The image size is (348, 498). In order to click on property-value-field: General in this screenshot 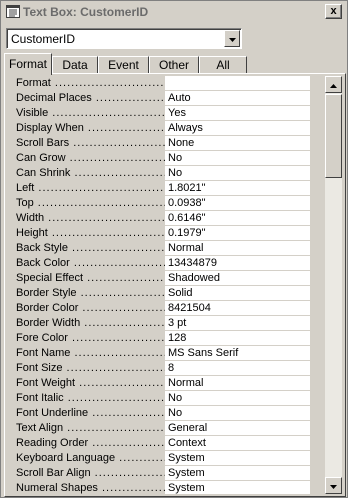, I will do `click(237, 428)`.